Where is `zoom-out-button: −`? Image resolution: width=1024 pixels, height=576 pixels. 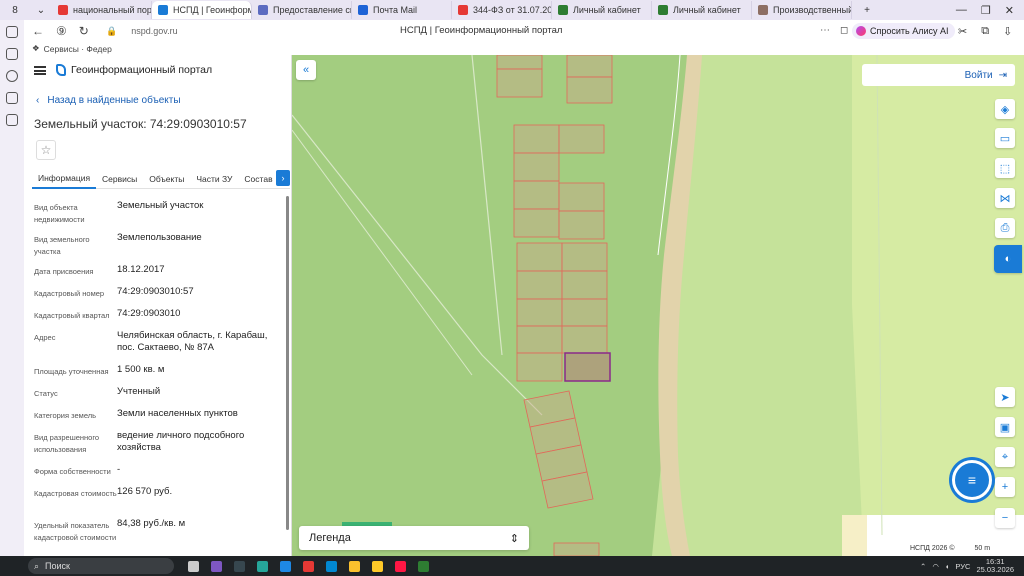
zoom-out-button: − is located at coordinates (1005, 518).